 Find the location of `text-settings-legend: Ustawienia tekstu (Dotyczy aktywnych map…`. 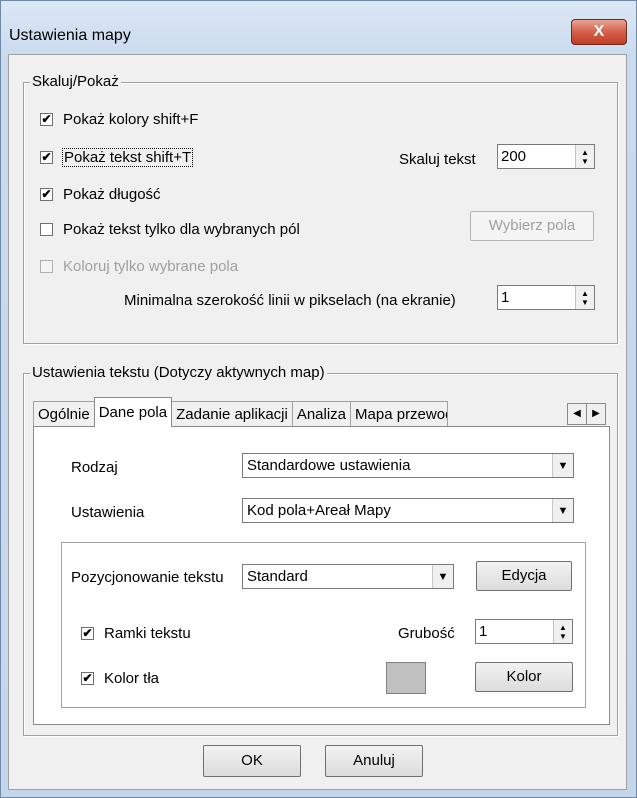

text-settings-legend: Ustawienia tekstu (Dotyczy aktywnych map… is located at coordinates (178, 372).